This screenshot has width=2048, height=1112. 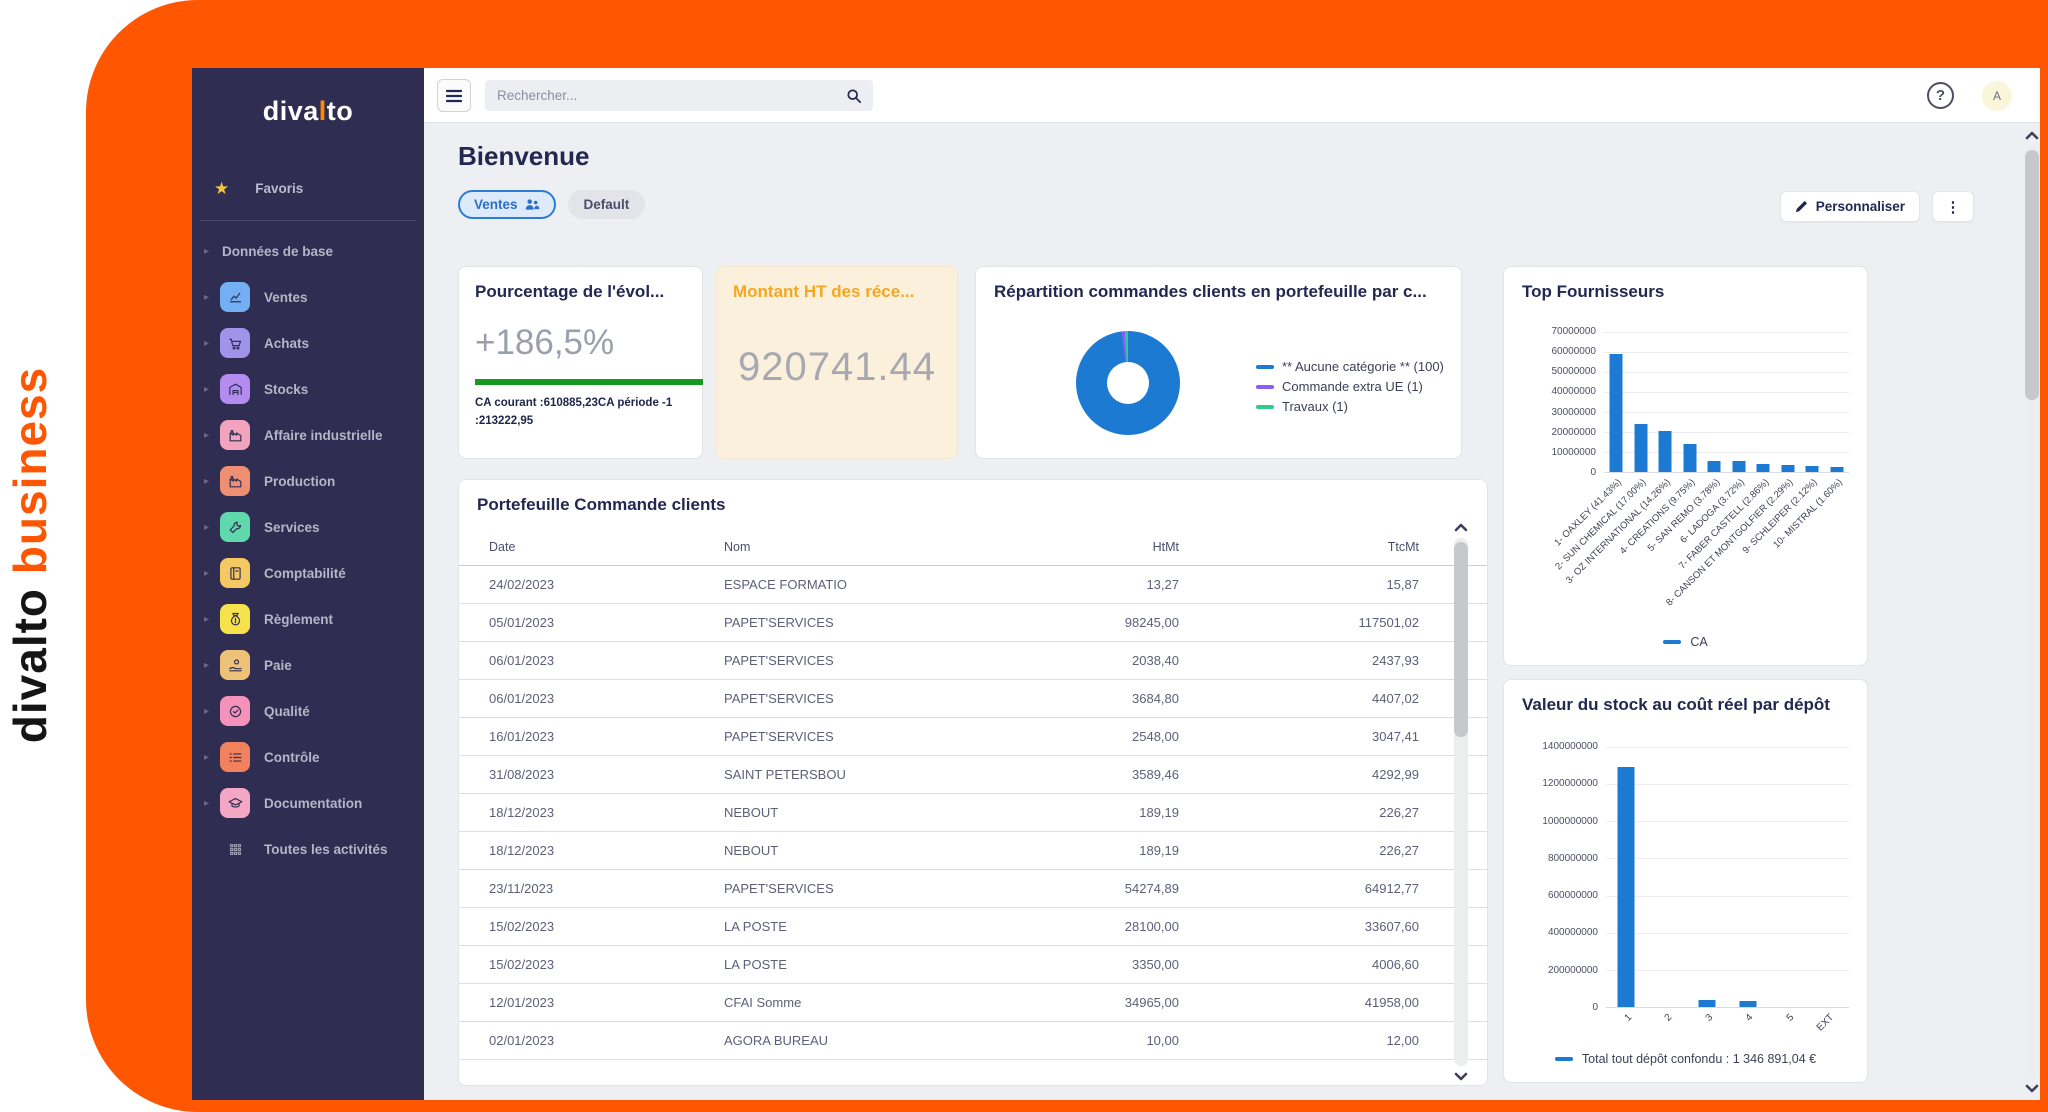 What do you see at coordinates (1054, 547) in the screenshot?
I see `column-header-htmt: HtMt` at bounding box center [1054, 547].